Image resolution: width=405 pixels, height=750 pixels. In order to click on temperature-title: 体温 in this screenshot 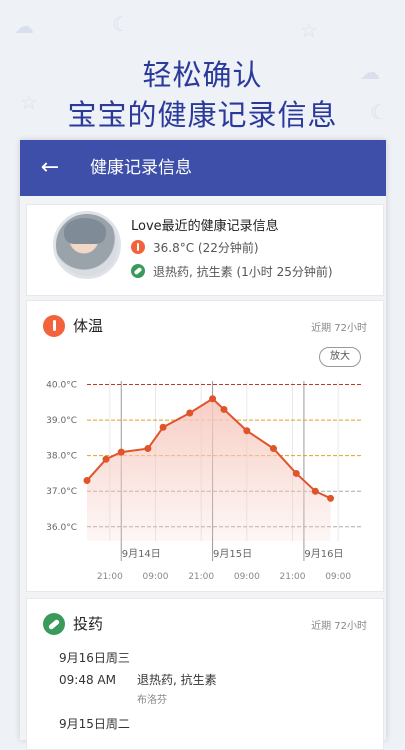, I will do `click(88, 326)`.